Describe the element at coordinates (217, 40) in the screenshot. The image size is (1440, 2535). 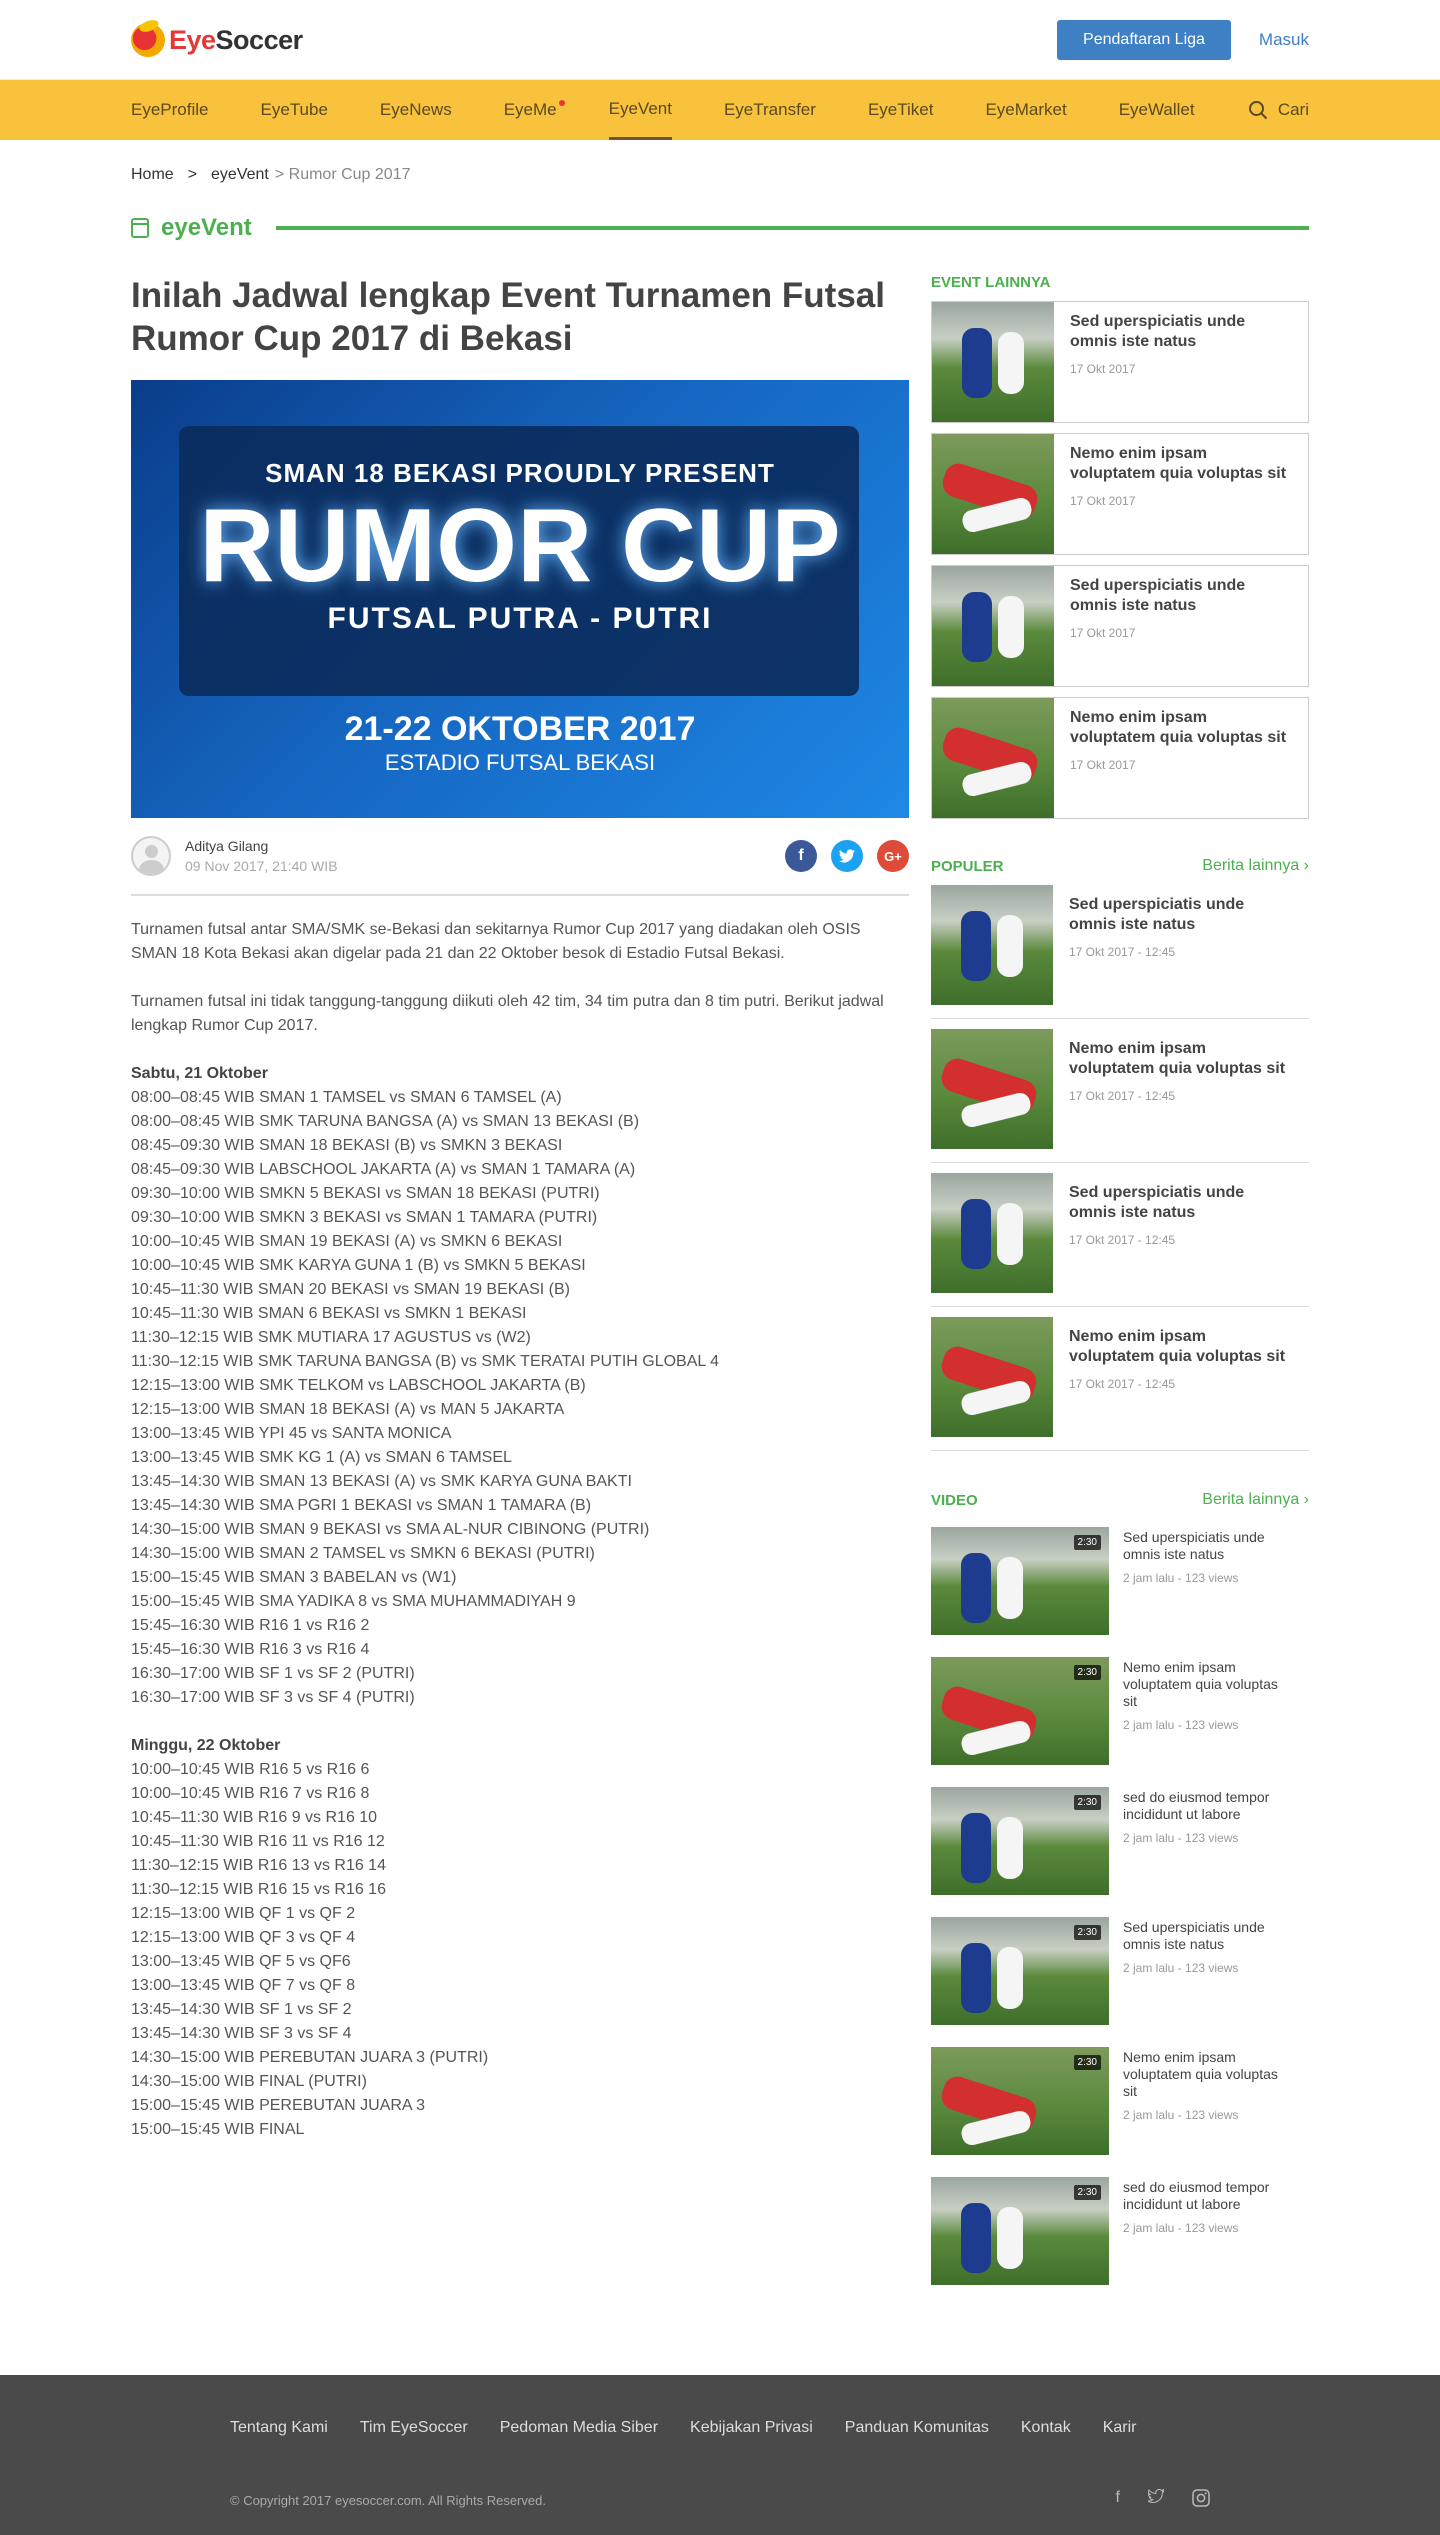
I see `site-logo: EyeSoccer` at that location.